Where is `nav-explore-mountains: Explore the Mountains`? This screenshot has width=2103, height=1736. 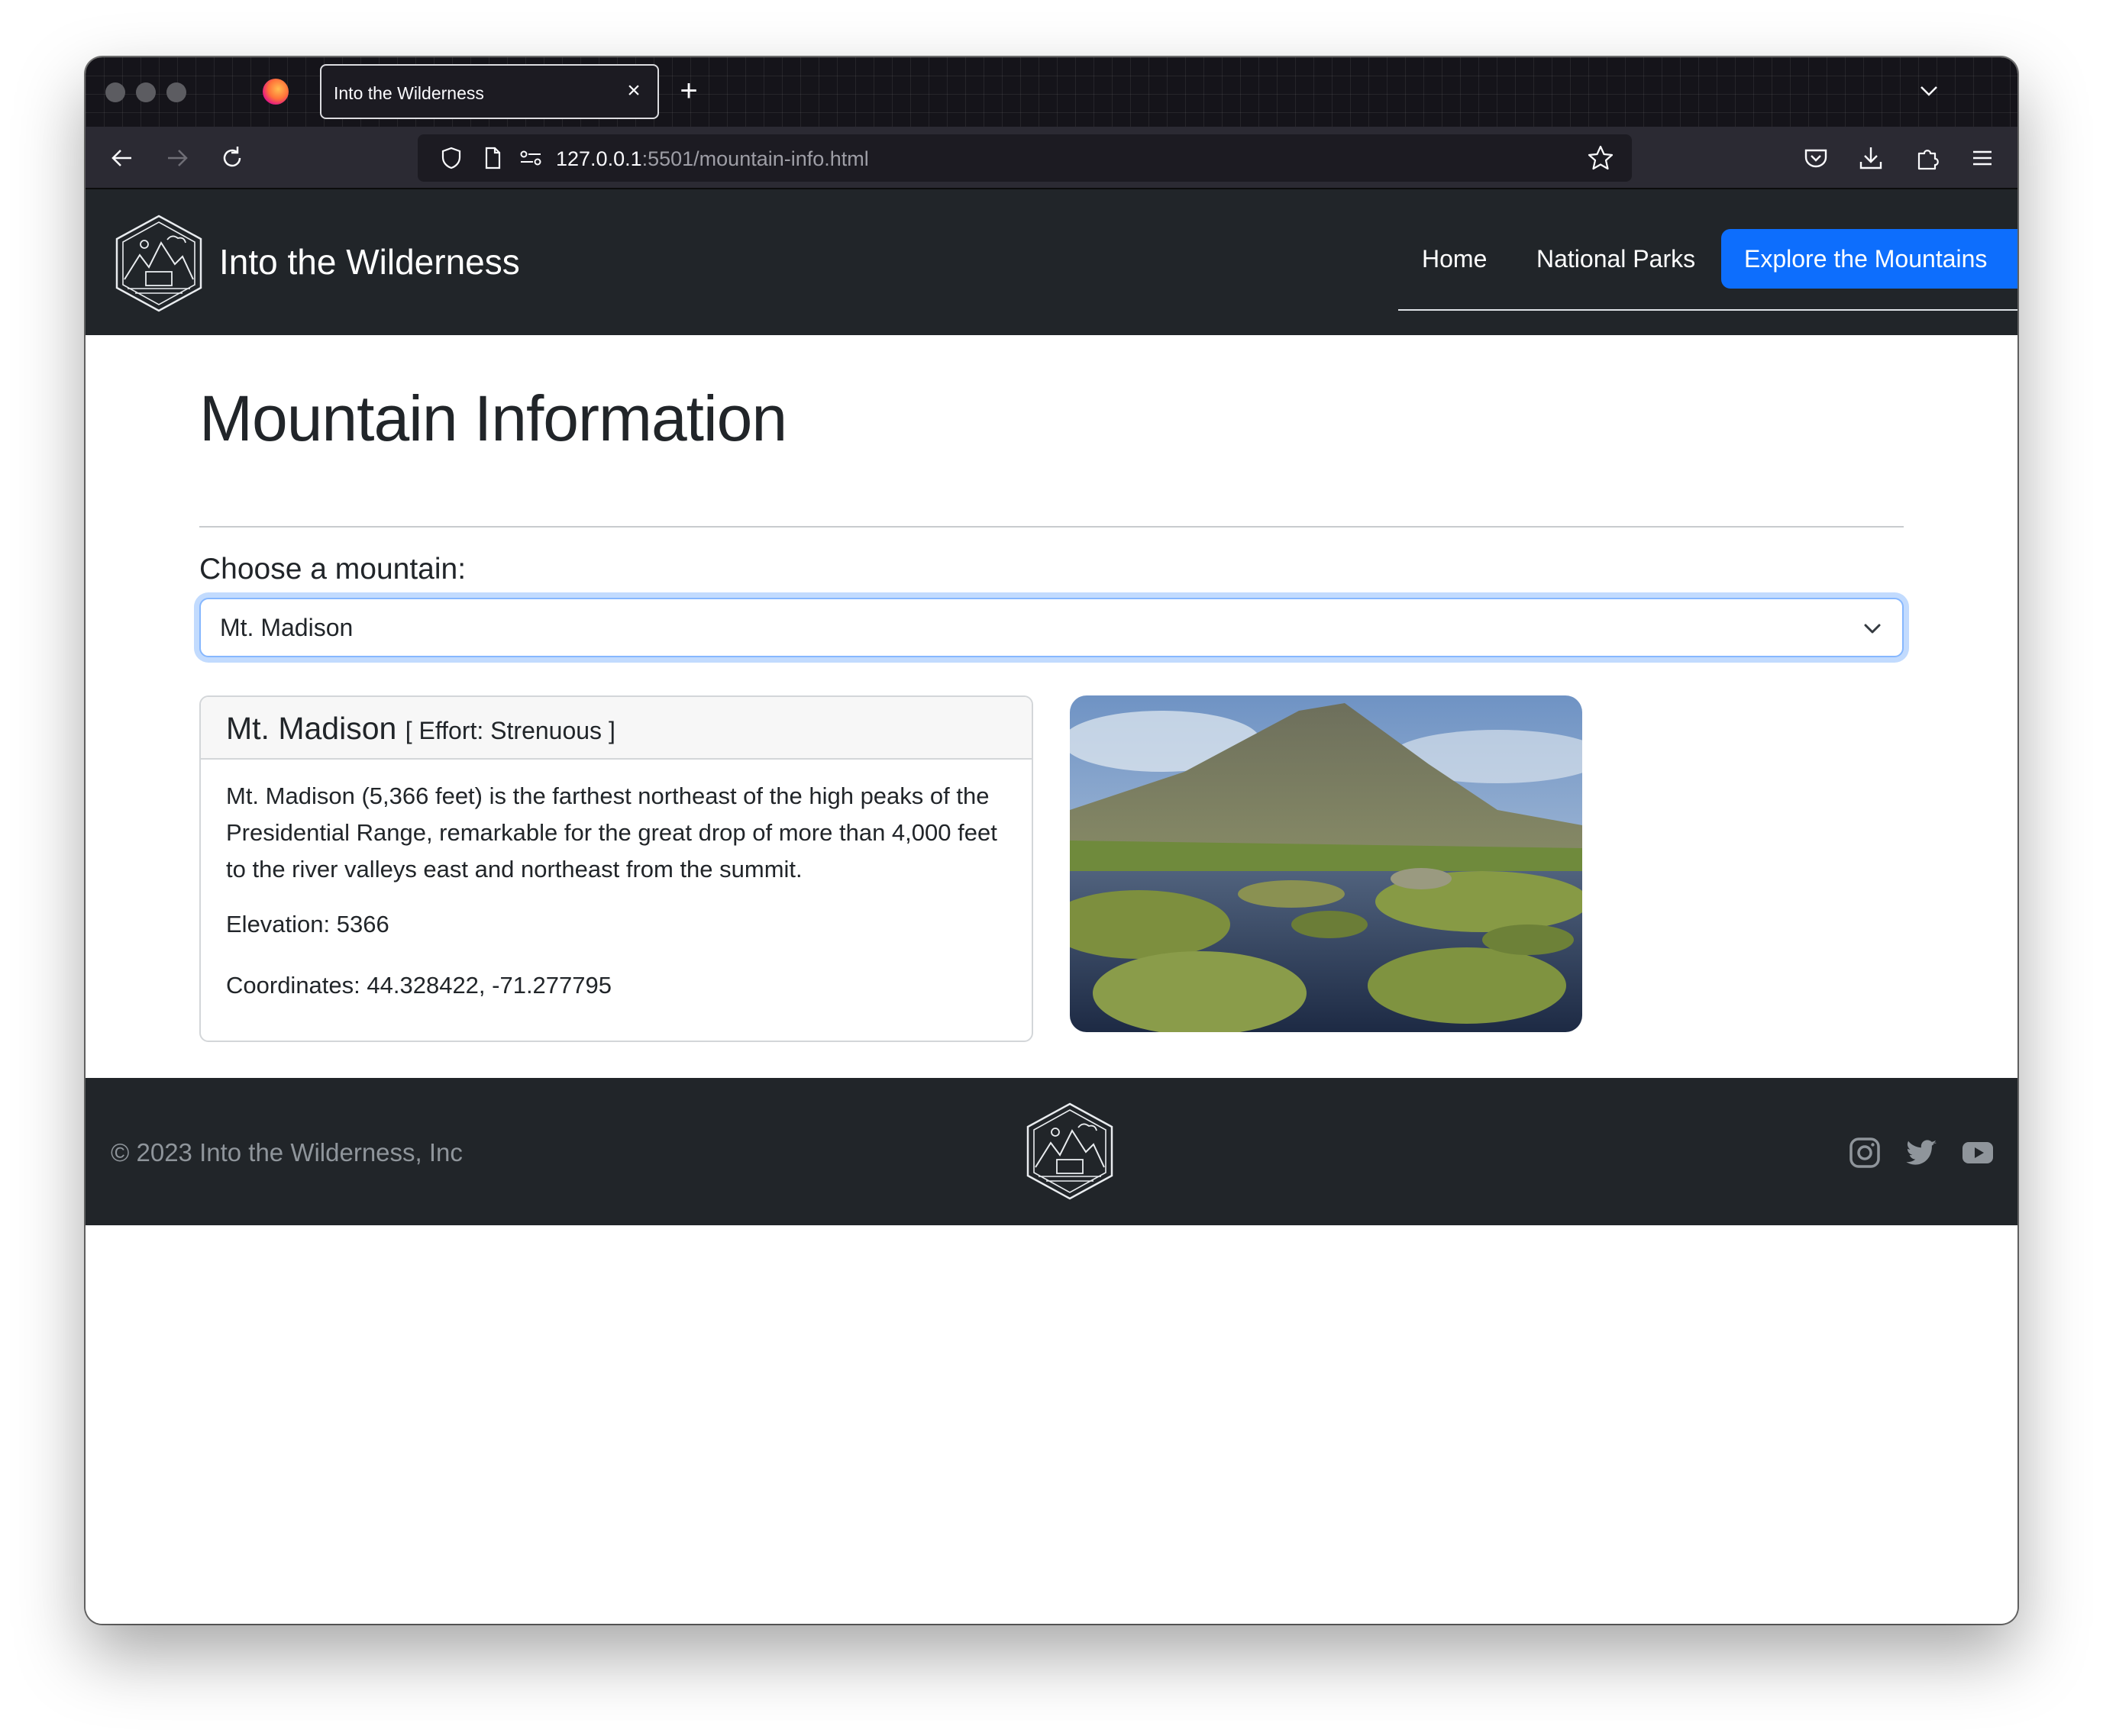
nav-explore-mountains: Explore the Mountains is located at coordinates (1869, 259).